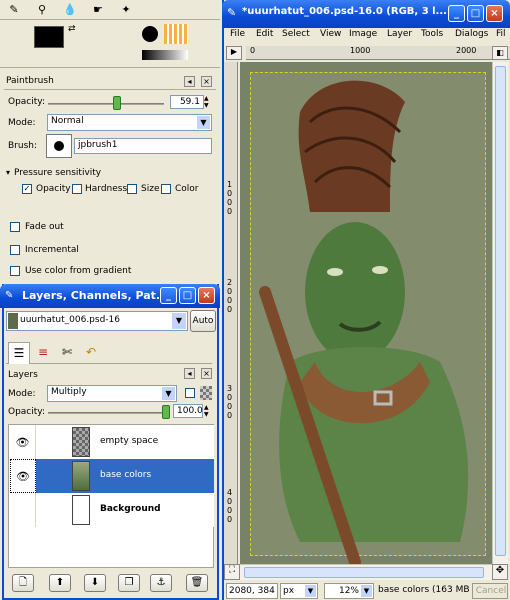 Image resolution: width=510 pixels, height=600 pixels. I want to click on image-thumbnail, so click(13, 321).